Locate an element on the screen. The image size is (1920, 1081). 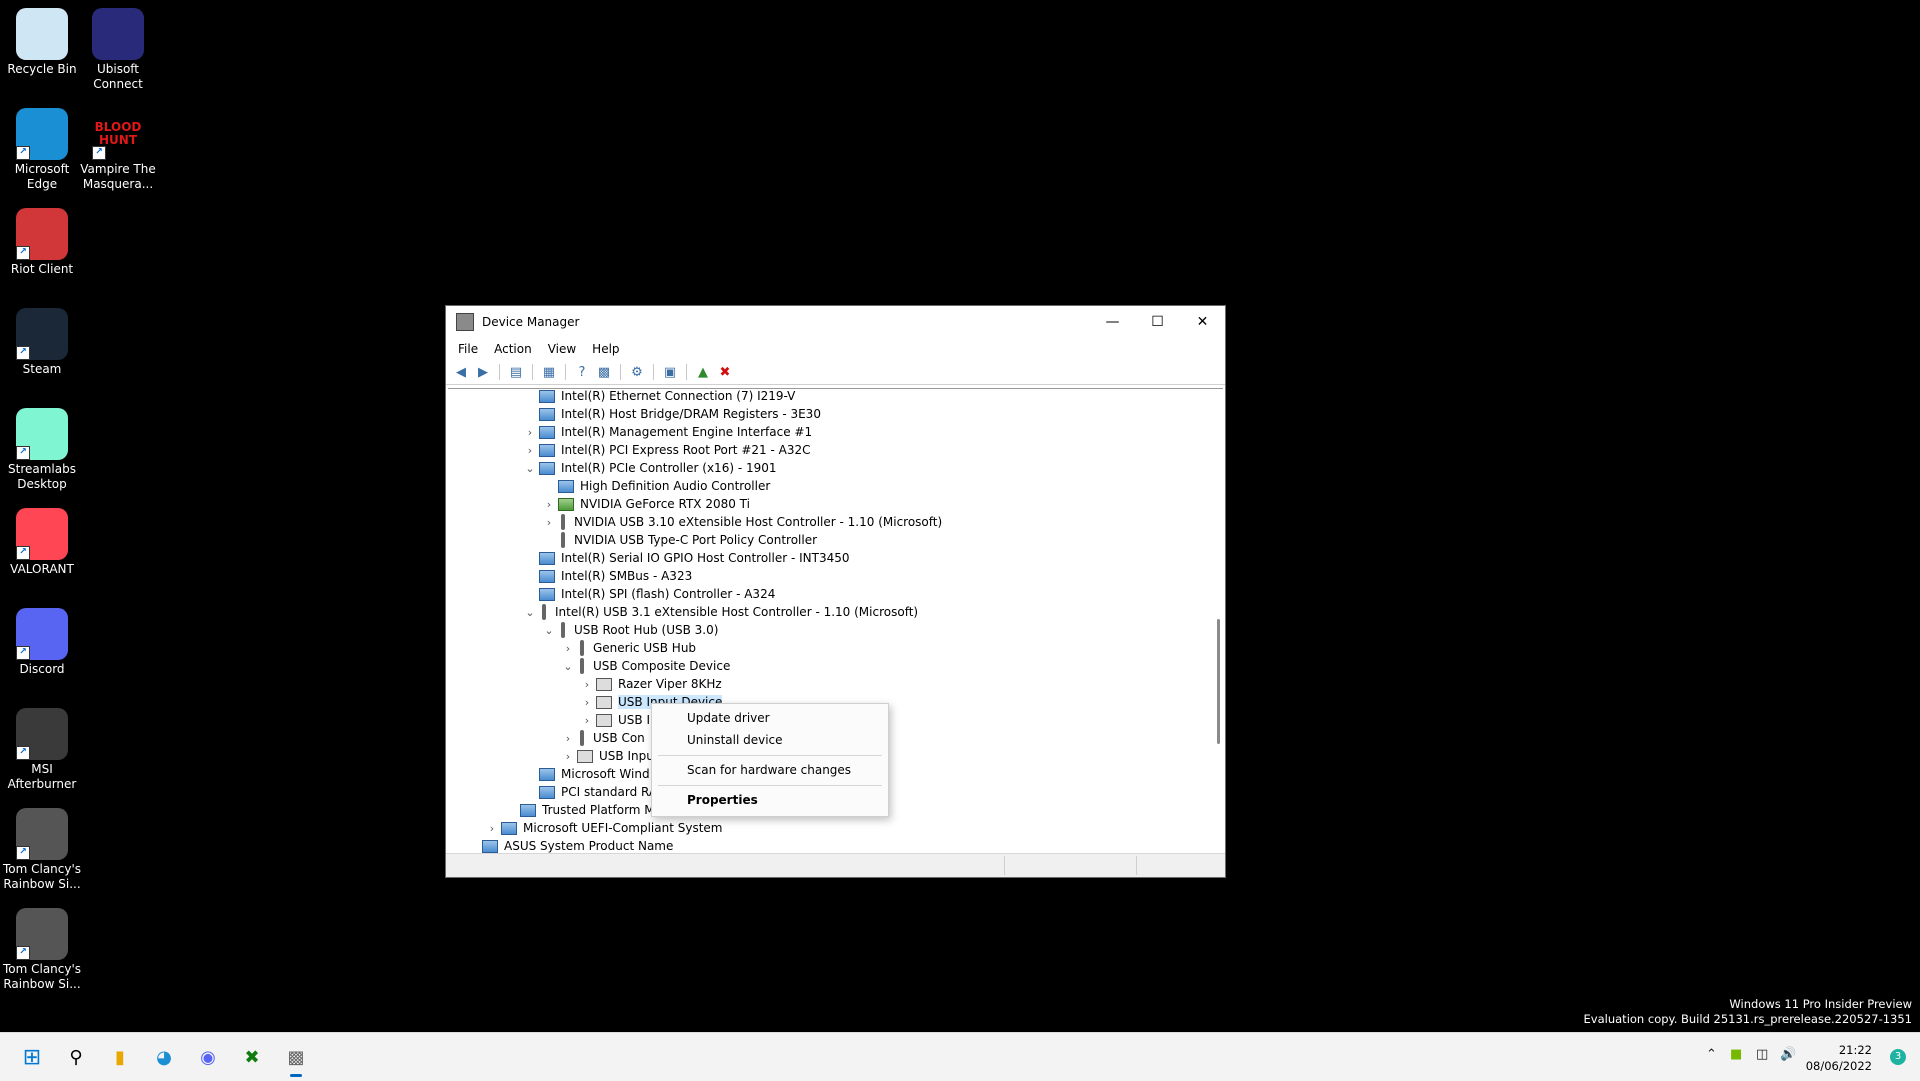
tree-node: NVIDIA USB Type-C Port Policy Controller is located at coordinates (678, 540).